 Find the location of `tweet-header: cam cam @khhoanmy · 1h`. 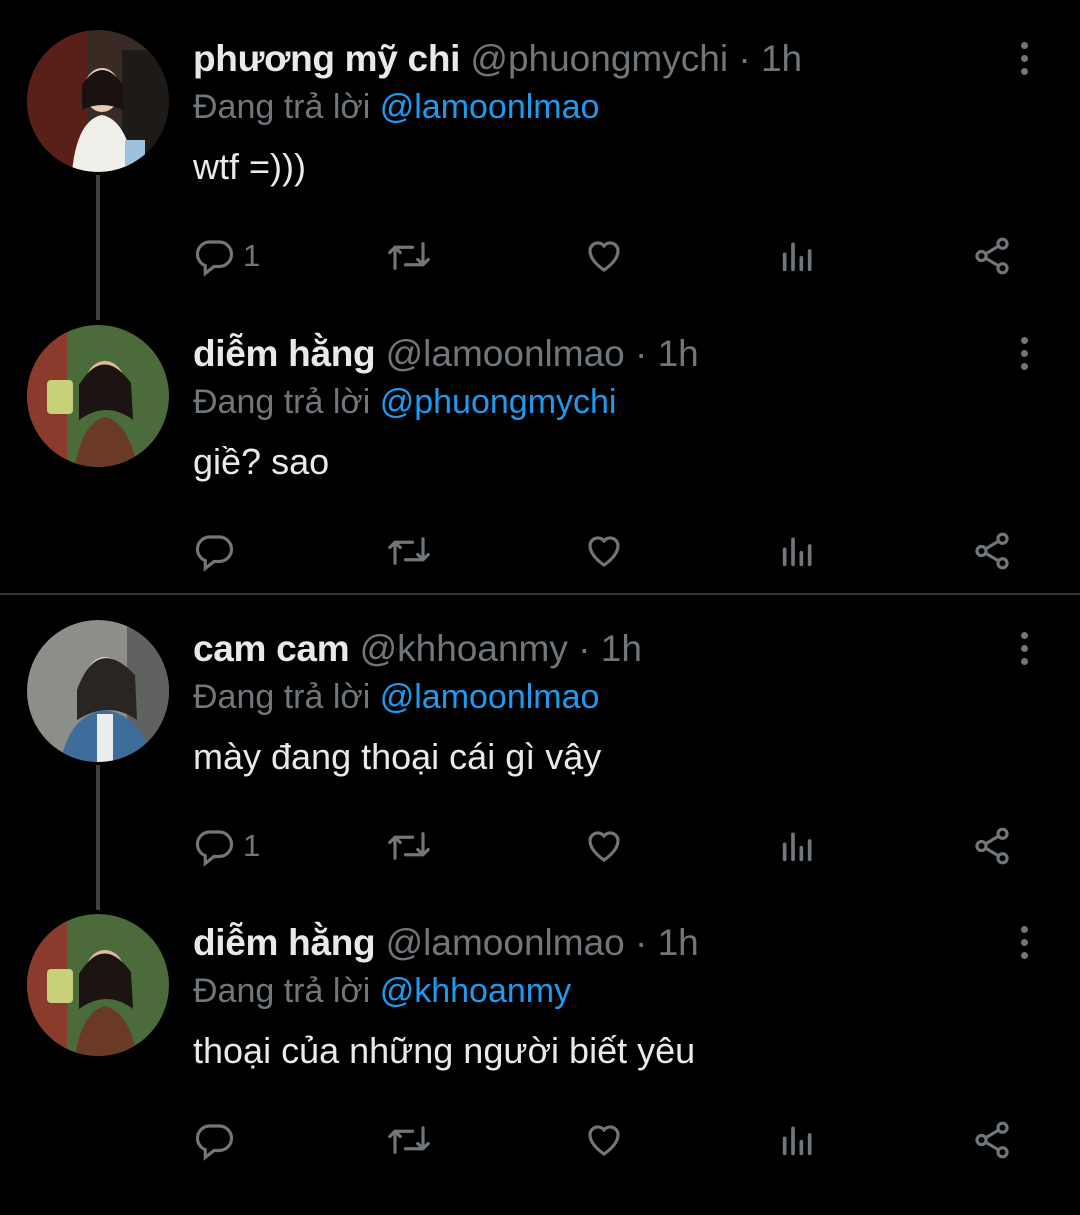

tweet-header: cam cam @khhoanmy · 1h is located at coordinates (417, 649).